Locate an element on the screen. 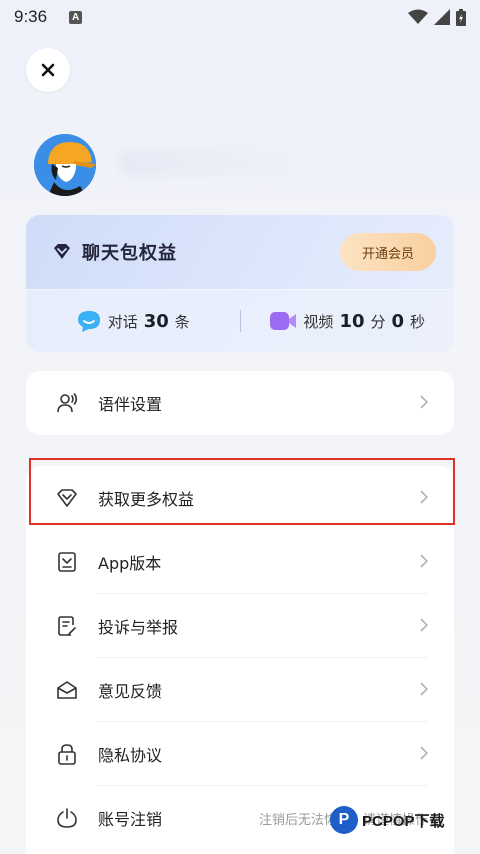  watermark-text: PCPOP下载 is located at coordinates (403, 821).